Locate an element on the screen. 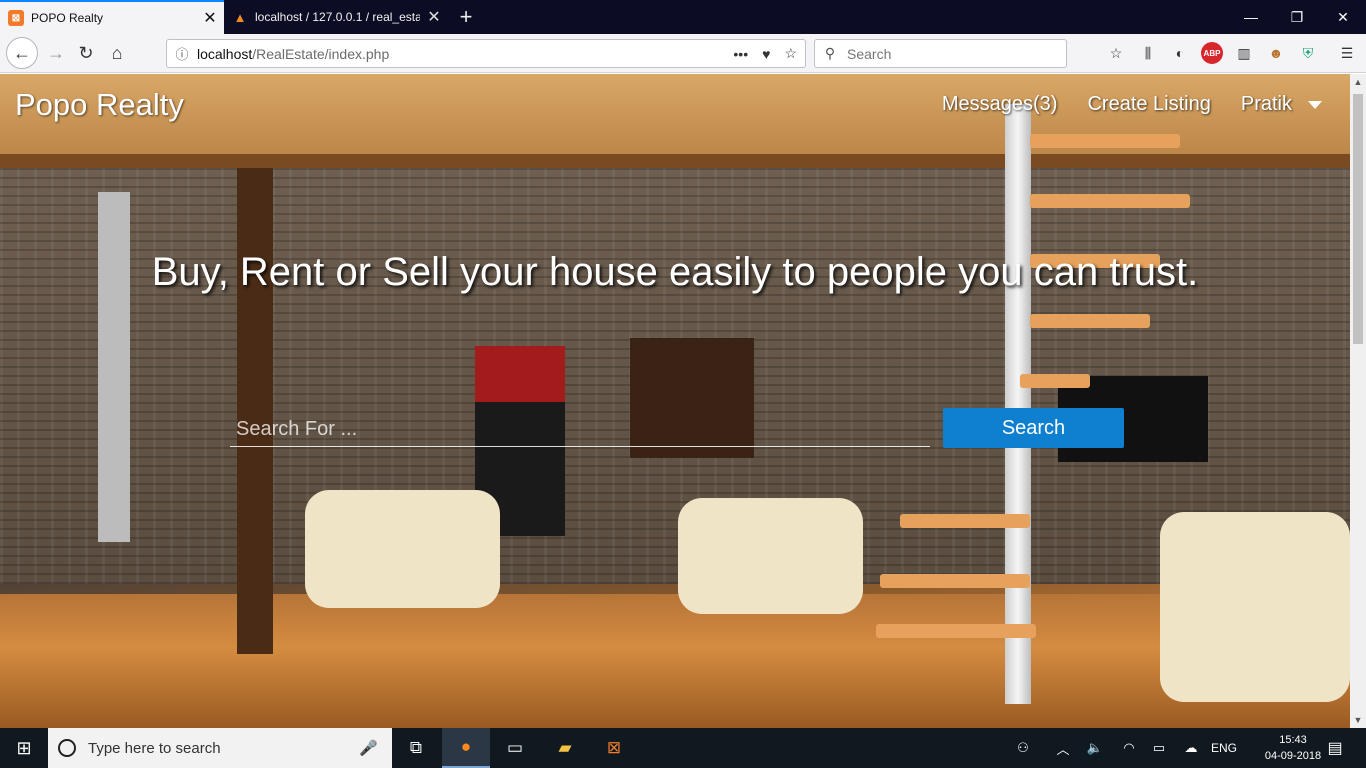 The width and height of the screenshot is (1366, 768). tab-popo-realty: ⊠ POPO Realty ✕ is located at coordinates (112, 17).